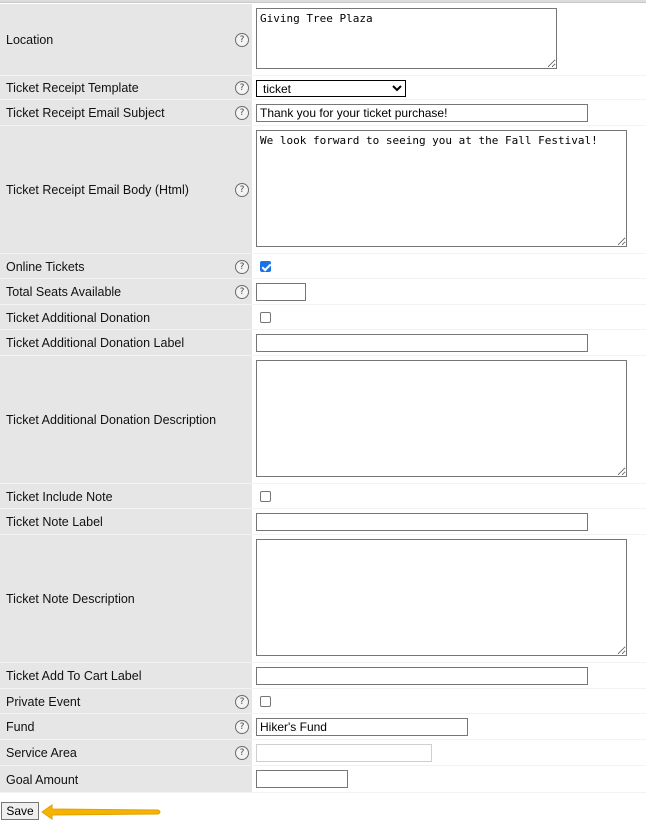 This screenshot has height=821, width=646. What do you see at coordinates (422, 676) in the screenshot?
I see `ticket-add-to-cart-label-input` at bounding box center [422, 676].